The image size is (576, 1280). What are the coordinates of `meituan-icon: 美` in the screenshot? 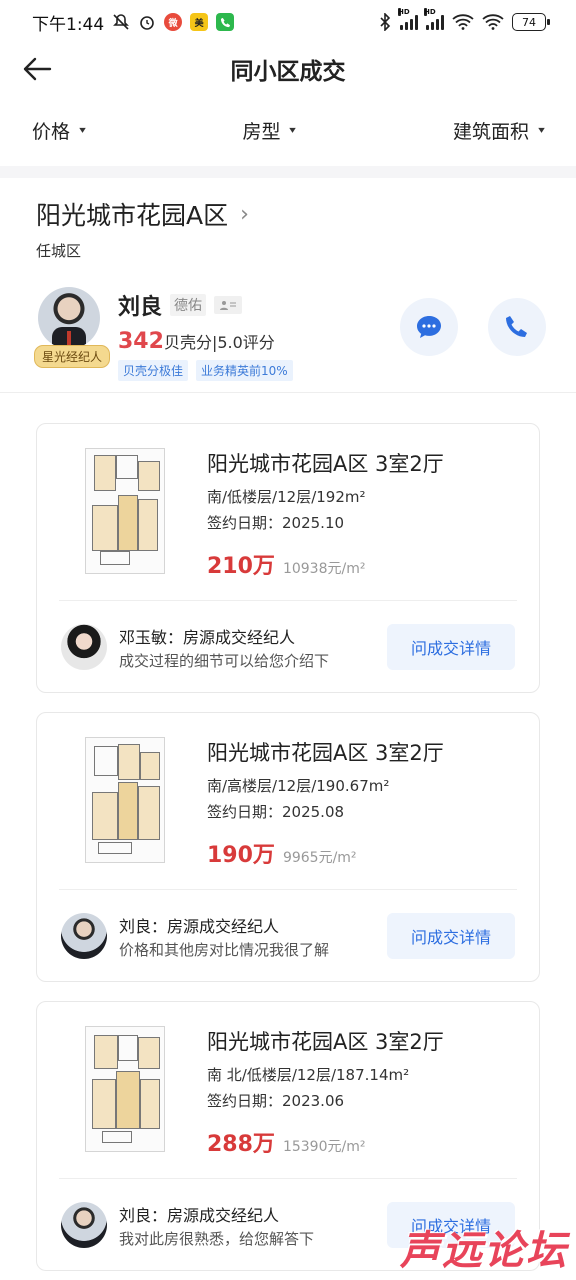 It's located at (199, 22).